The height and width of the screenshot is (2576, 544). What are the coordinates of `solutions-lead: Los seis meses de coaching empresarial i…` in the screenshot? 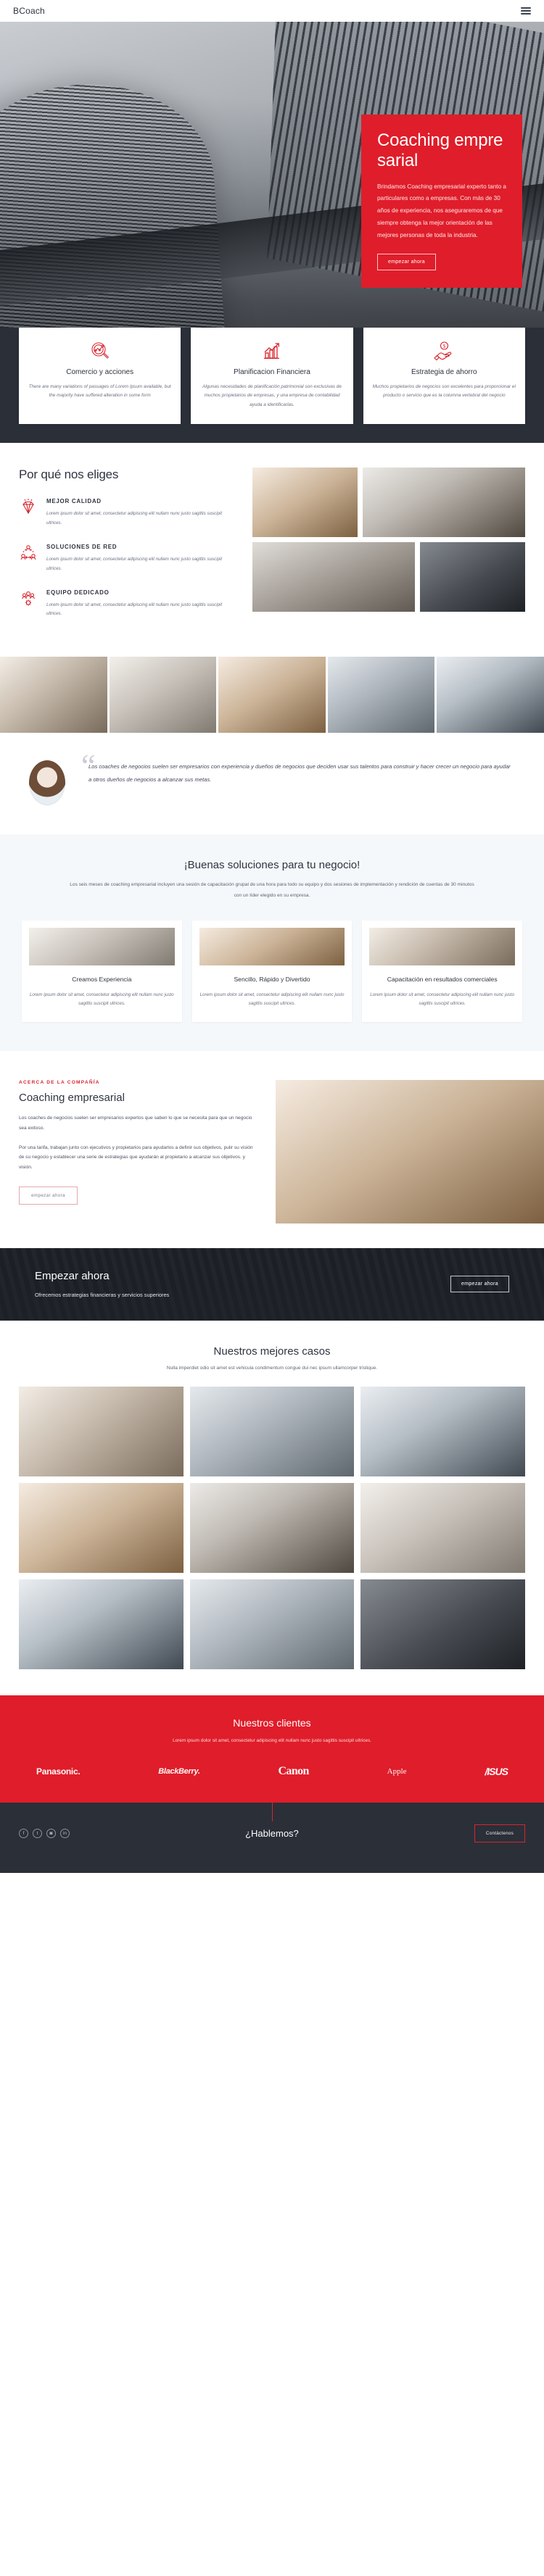 It's located at (272, 889).